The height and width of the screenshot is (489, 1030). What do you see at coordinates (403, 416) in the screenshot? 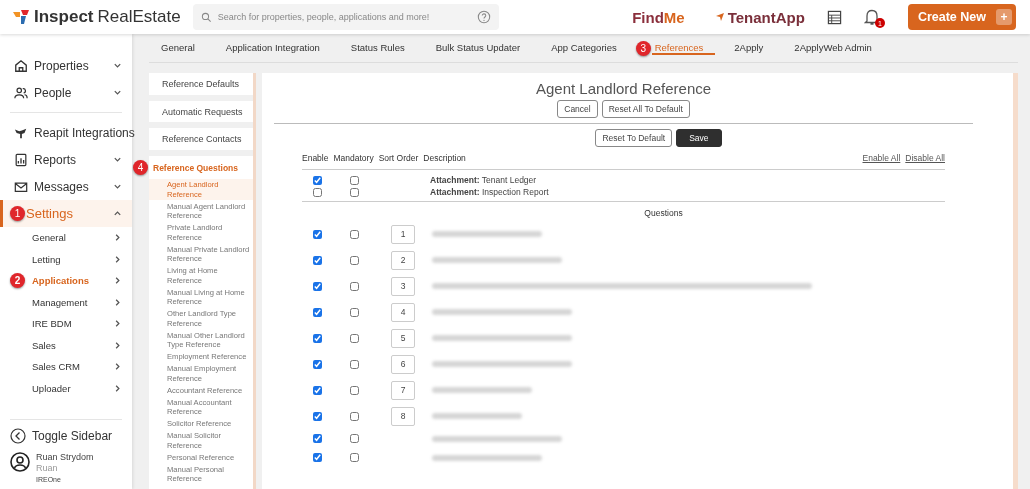
I see `sort-order-field: 8` at bounding box center [403, 416].